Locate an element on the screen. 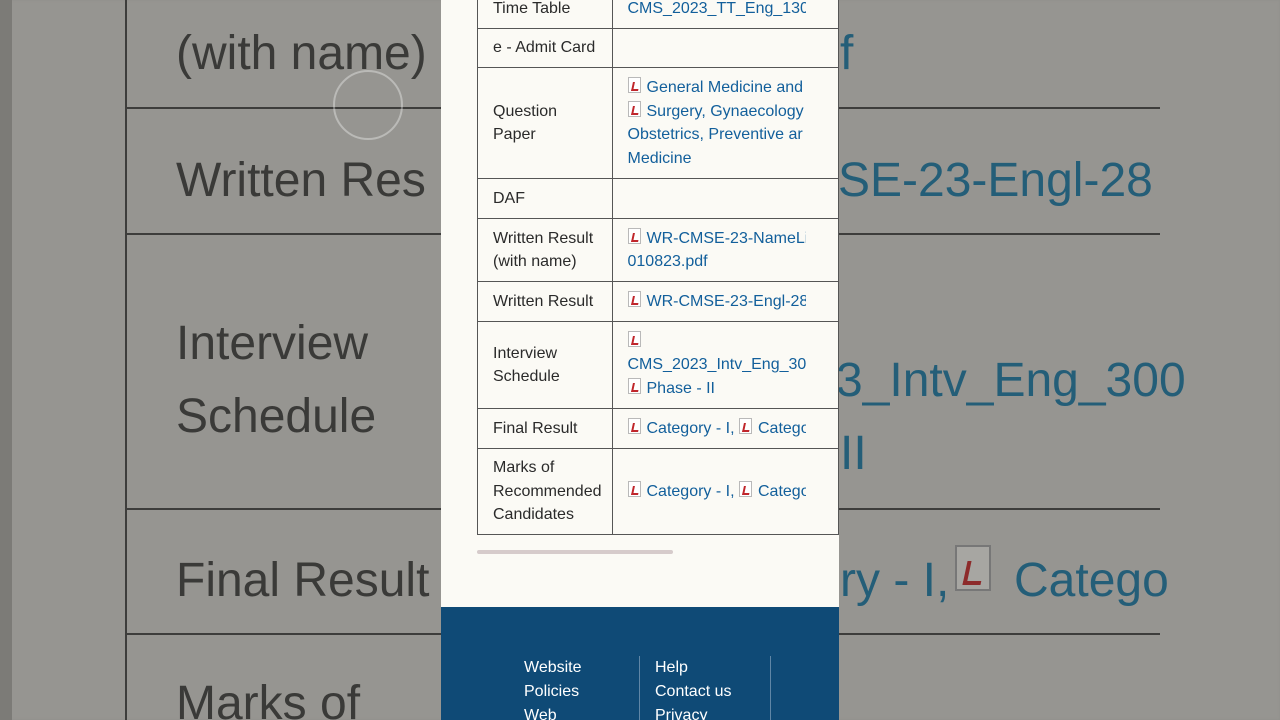  written-result-link: WR-CMSE-23-Engl-28 is located at coordinates (726, 301).